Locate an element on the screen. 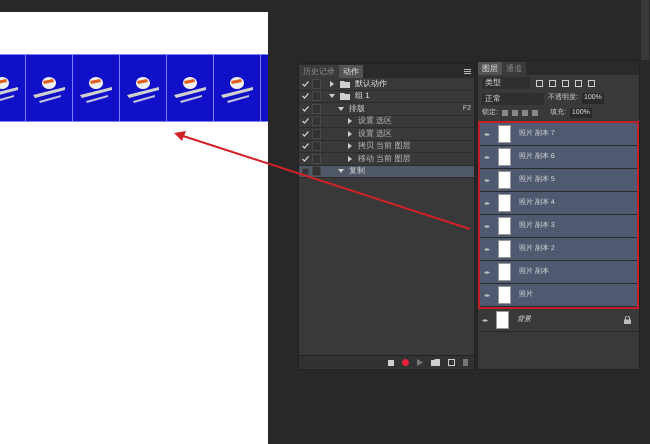  panel-tab: 通道 is located at coordinates (514, 68).